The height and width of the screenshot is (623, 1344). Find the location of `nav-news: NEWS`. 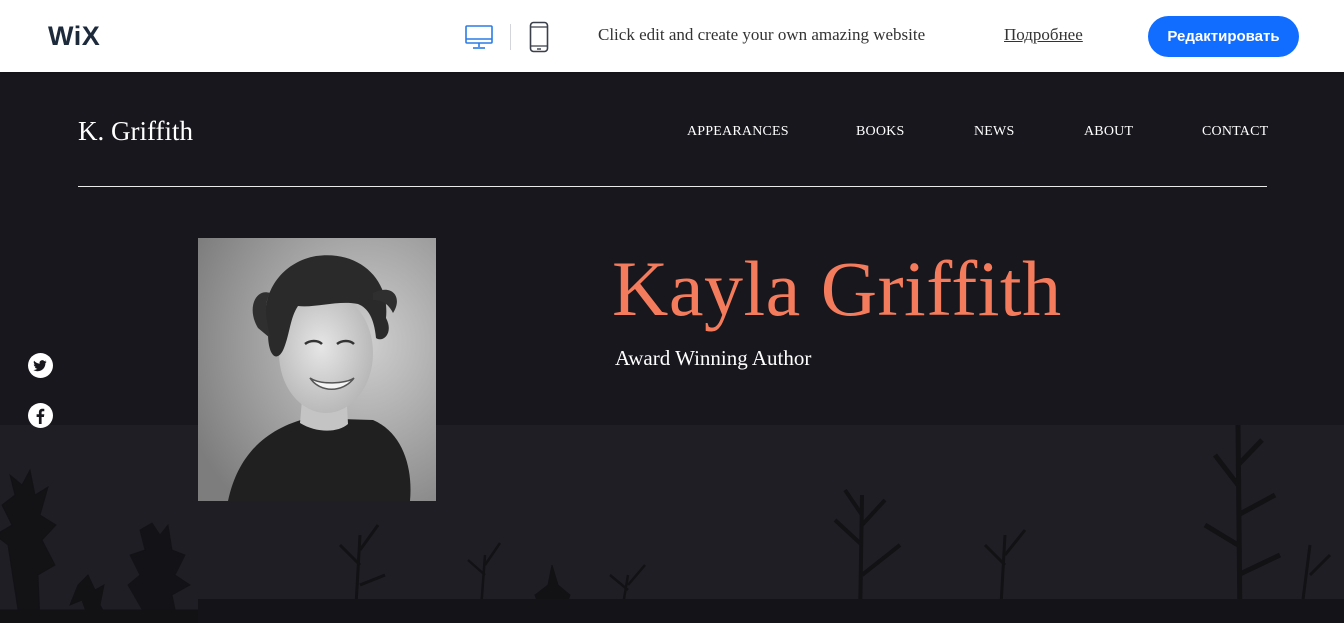

nav-news: NEWS is located at coordinates (994, 132).